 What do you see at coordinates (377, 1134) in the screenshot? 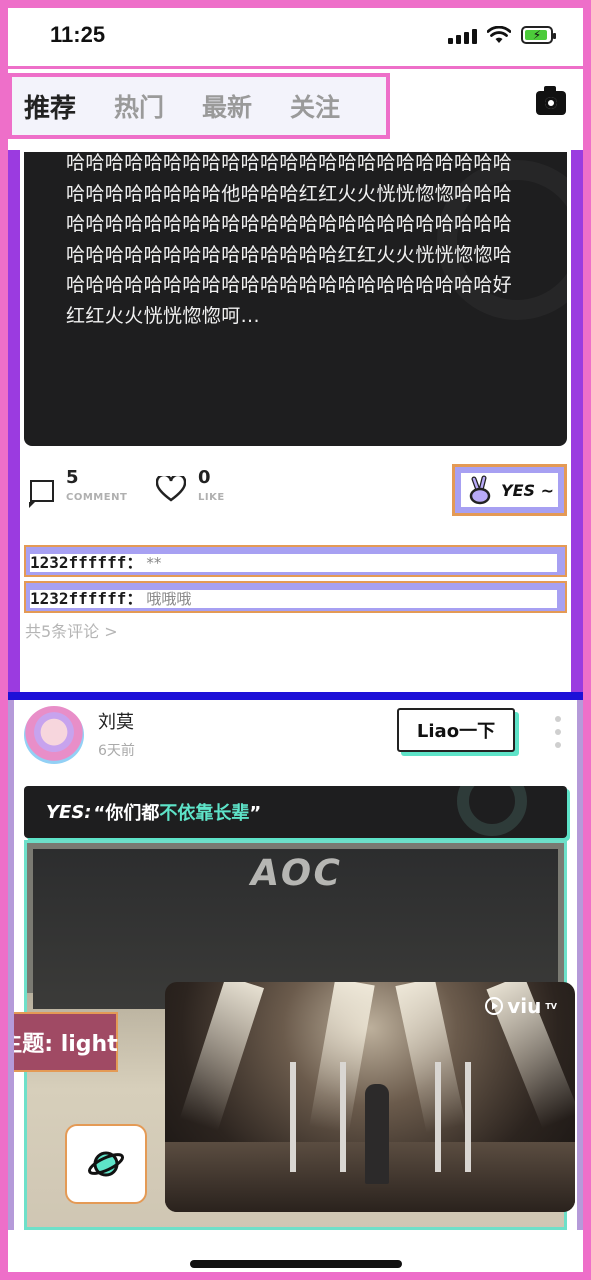
I see `performer` at bounding box center [377, 1134].